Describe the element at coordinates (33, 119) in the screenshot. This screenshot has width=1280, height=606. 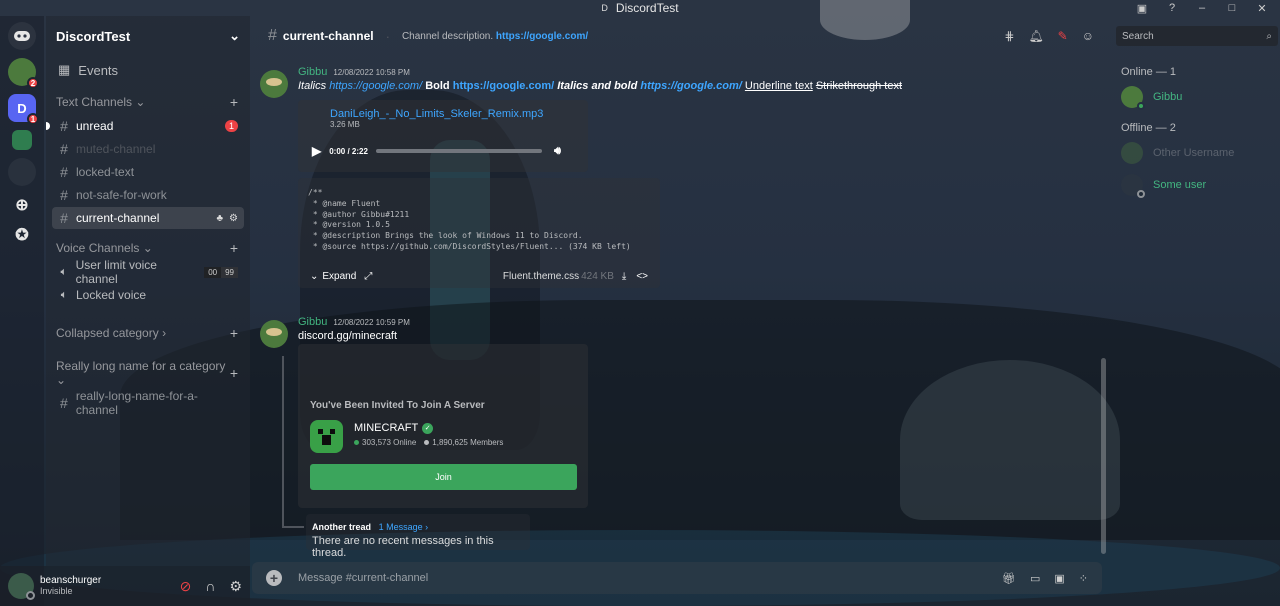
I see `server-mention-badge: 1` at that location.